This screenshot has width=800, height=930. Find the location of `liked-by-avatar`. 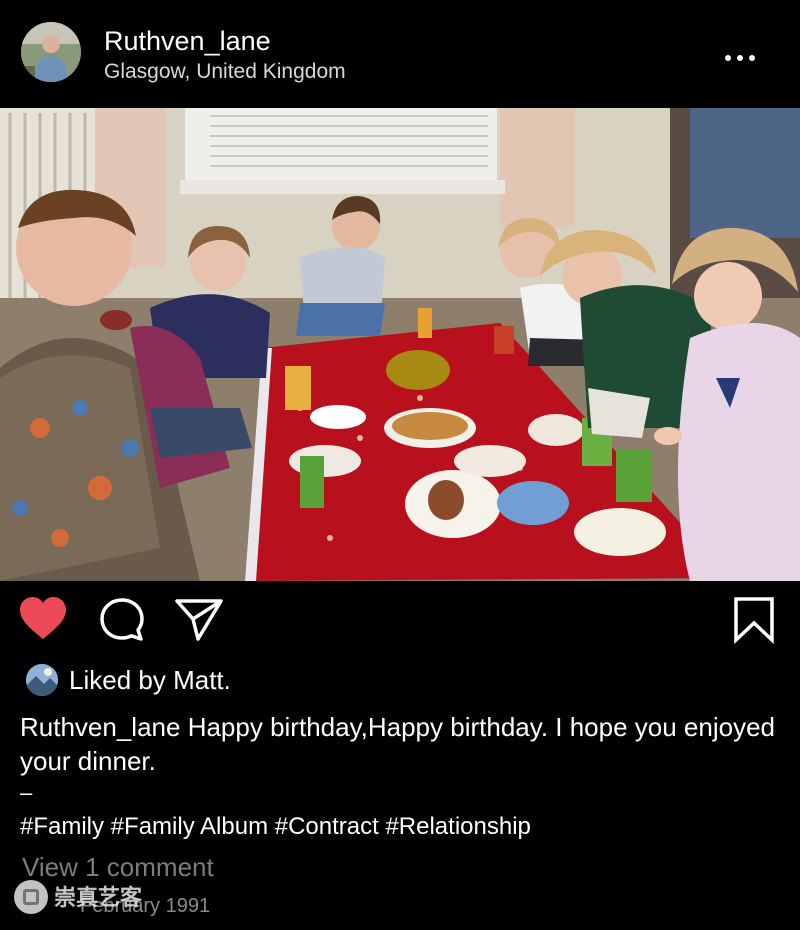

liked-by-avatar is located at coordinates (42, 680).